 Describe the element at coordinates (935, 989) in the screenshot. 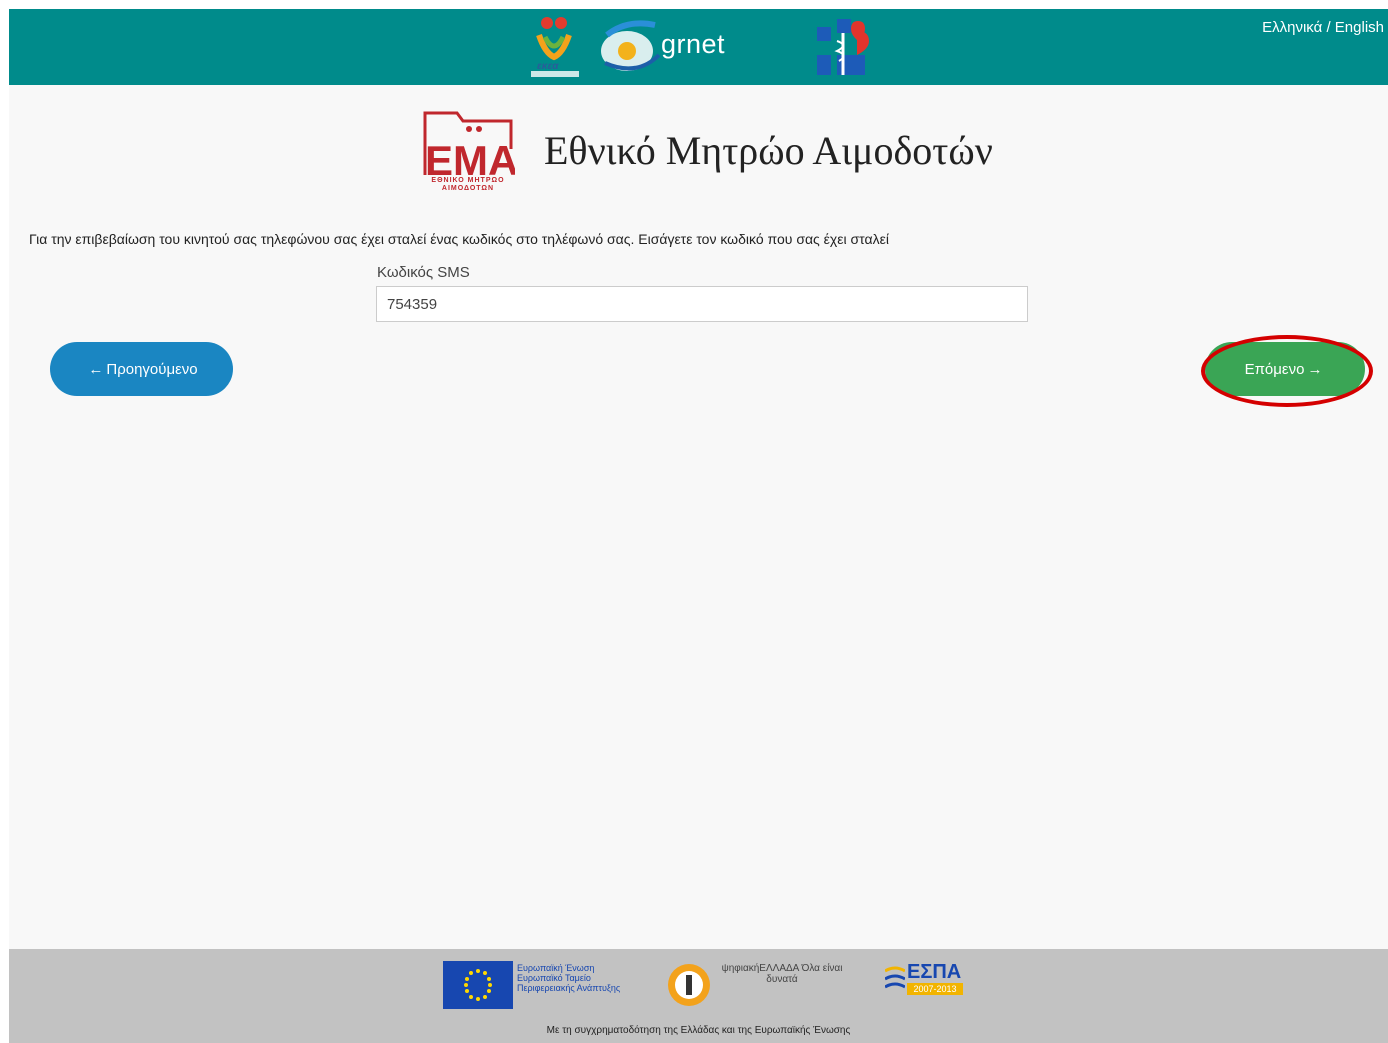

I see `espa-years: 2007-2013` at that location.